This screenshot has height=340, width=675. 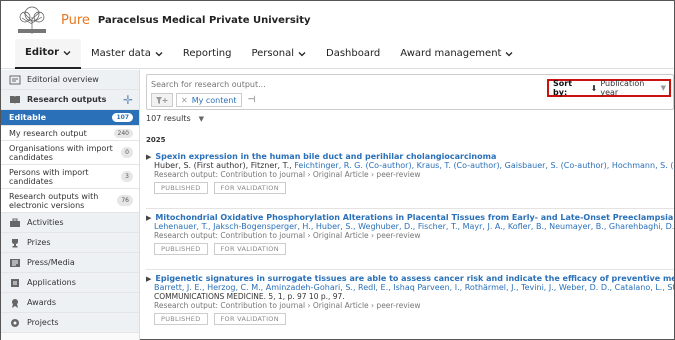 I want to click on newspaper-icon, so click(x=15, y=262).